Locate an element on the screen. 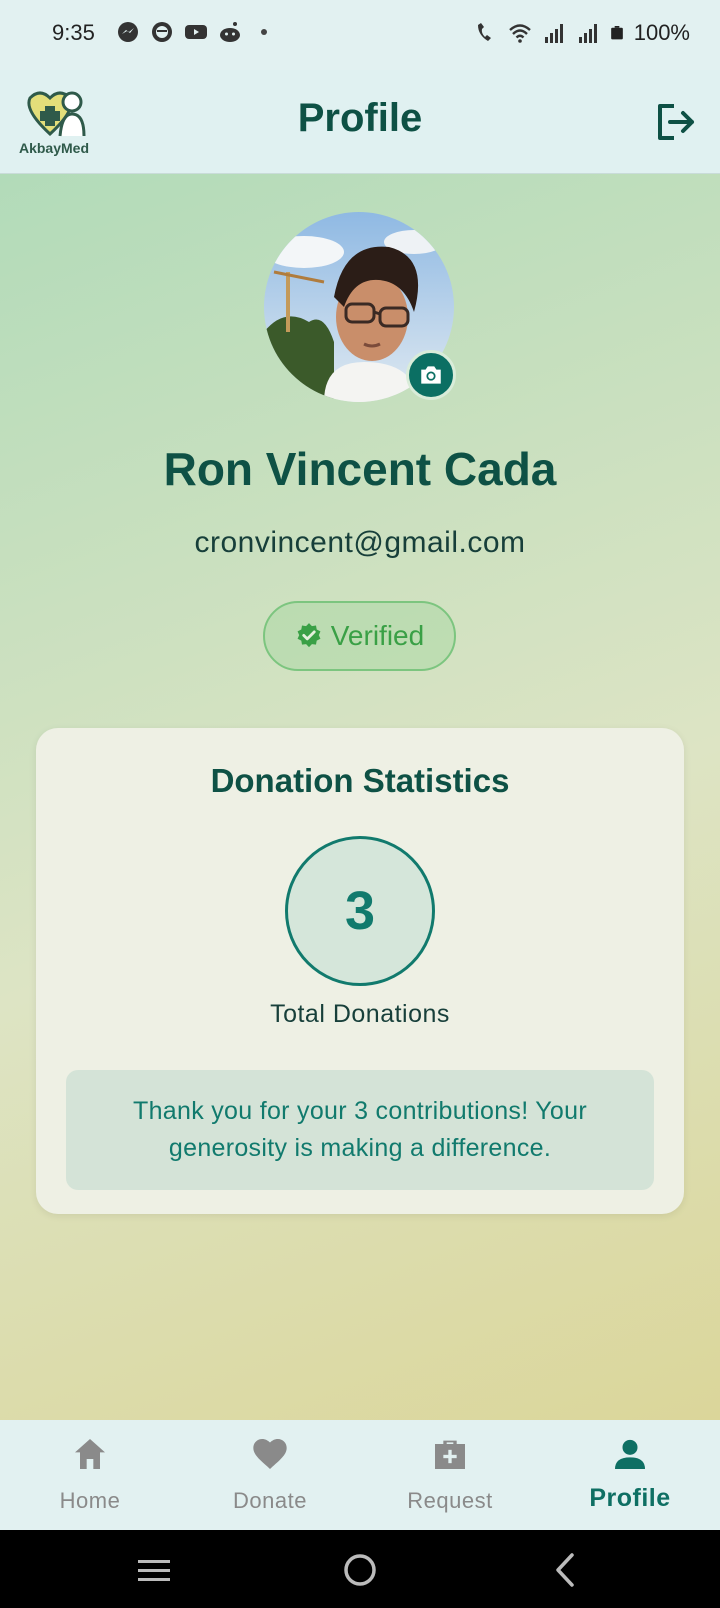 The width and height of the screenshot is (720, 1608). person-icon is located at coordinates (630, 1454).